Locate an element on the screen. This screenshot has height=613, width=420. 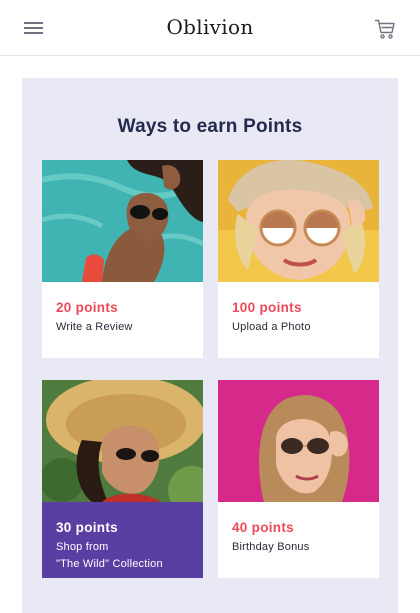
earn-card-photo: 100 points Upload a Photo is located at coordinates (298, 259).